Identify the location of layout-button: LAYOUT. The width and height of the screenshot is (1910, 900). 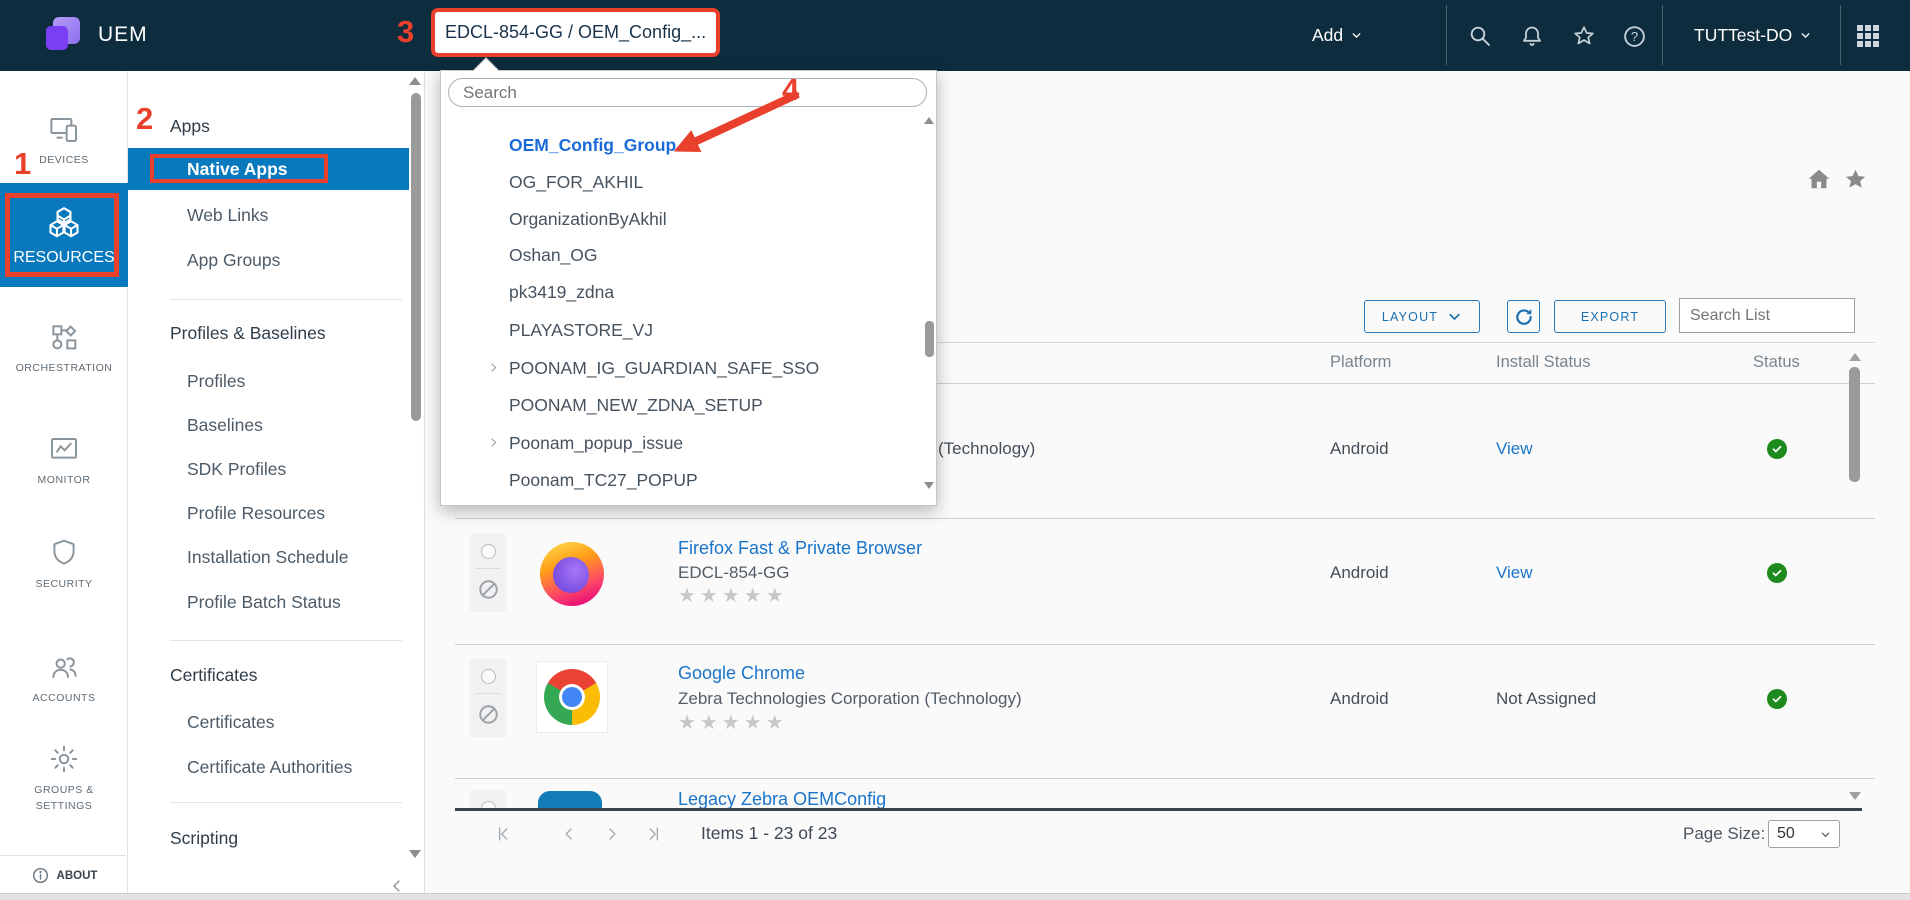
(1422, 316).